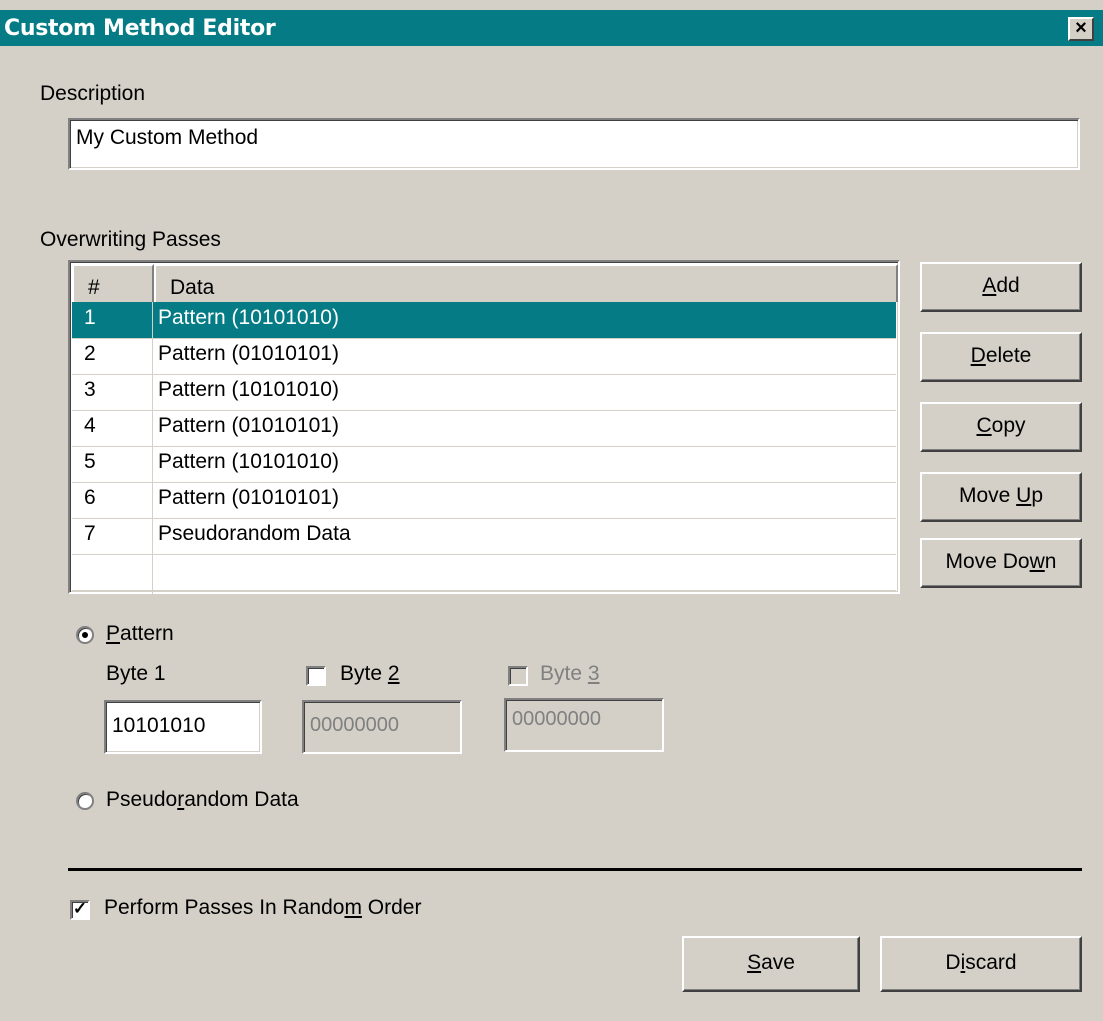 The height and width of the screenshot is (1021, 1103). Describe the element at coordinates (113, 283) in the screenshot. I see `column-header-number: #` at that location.